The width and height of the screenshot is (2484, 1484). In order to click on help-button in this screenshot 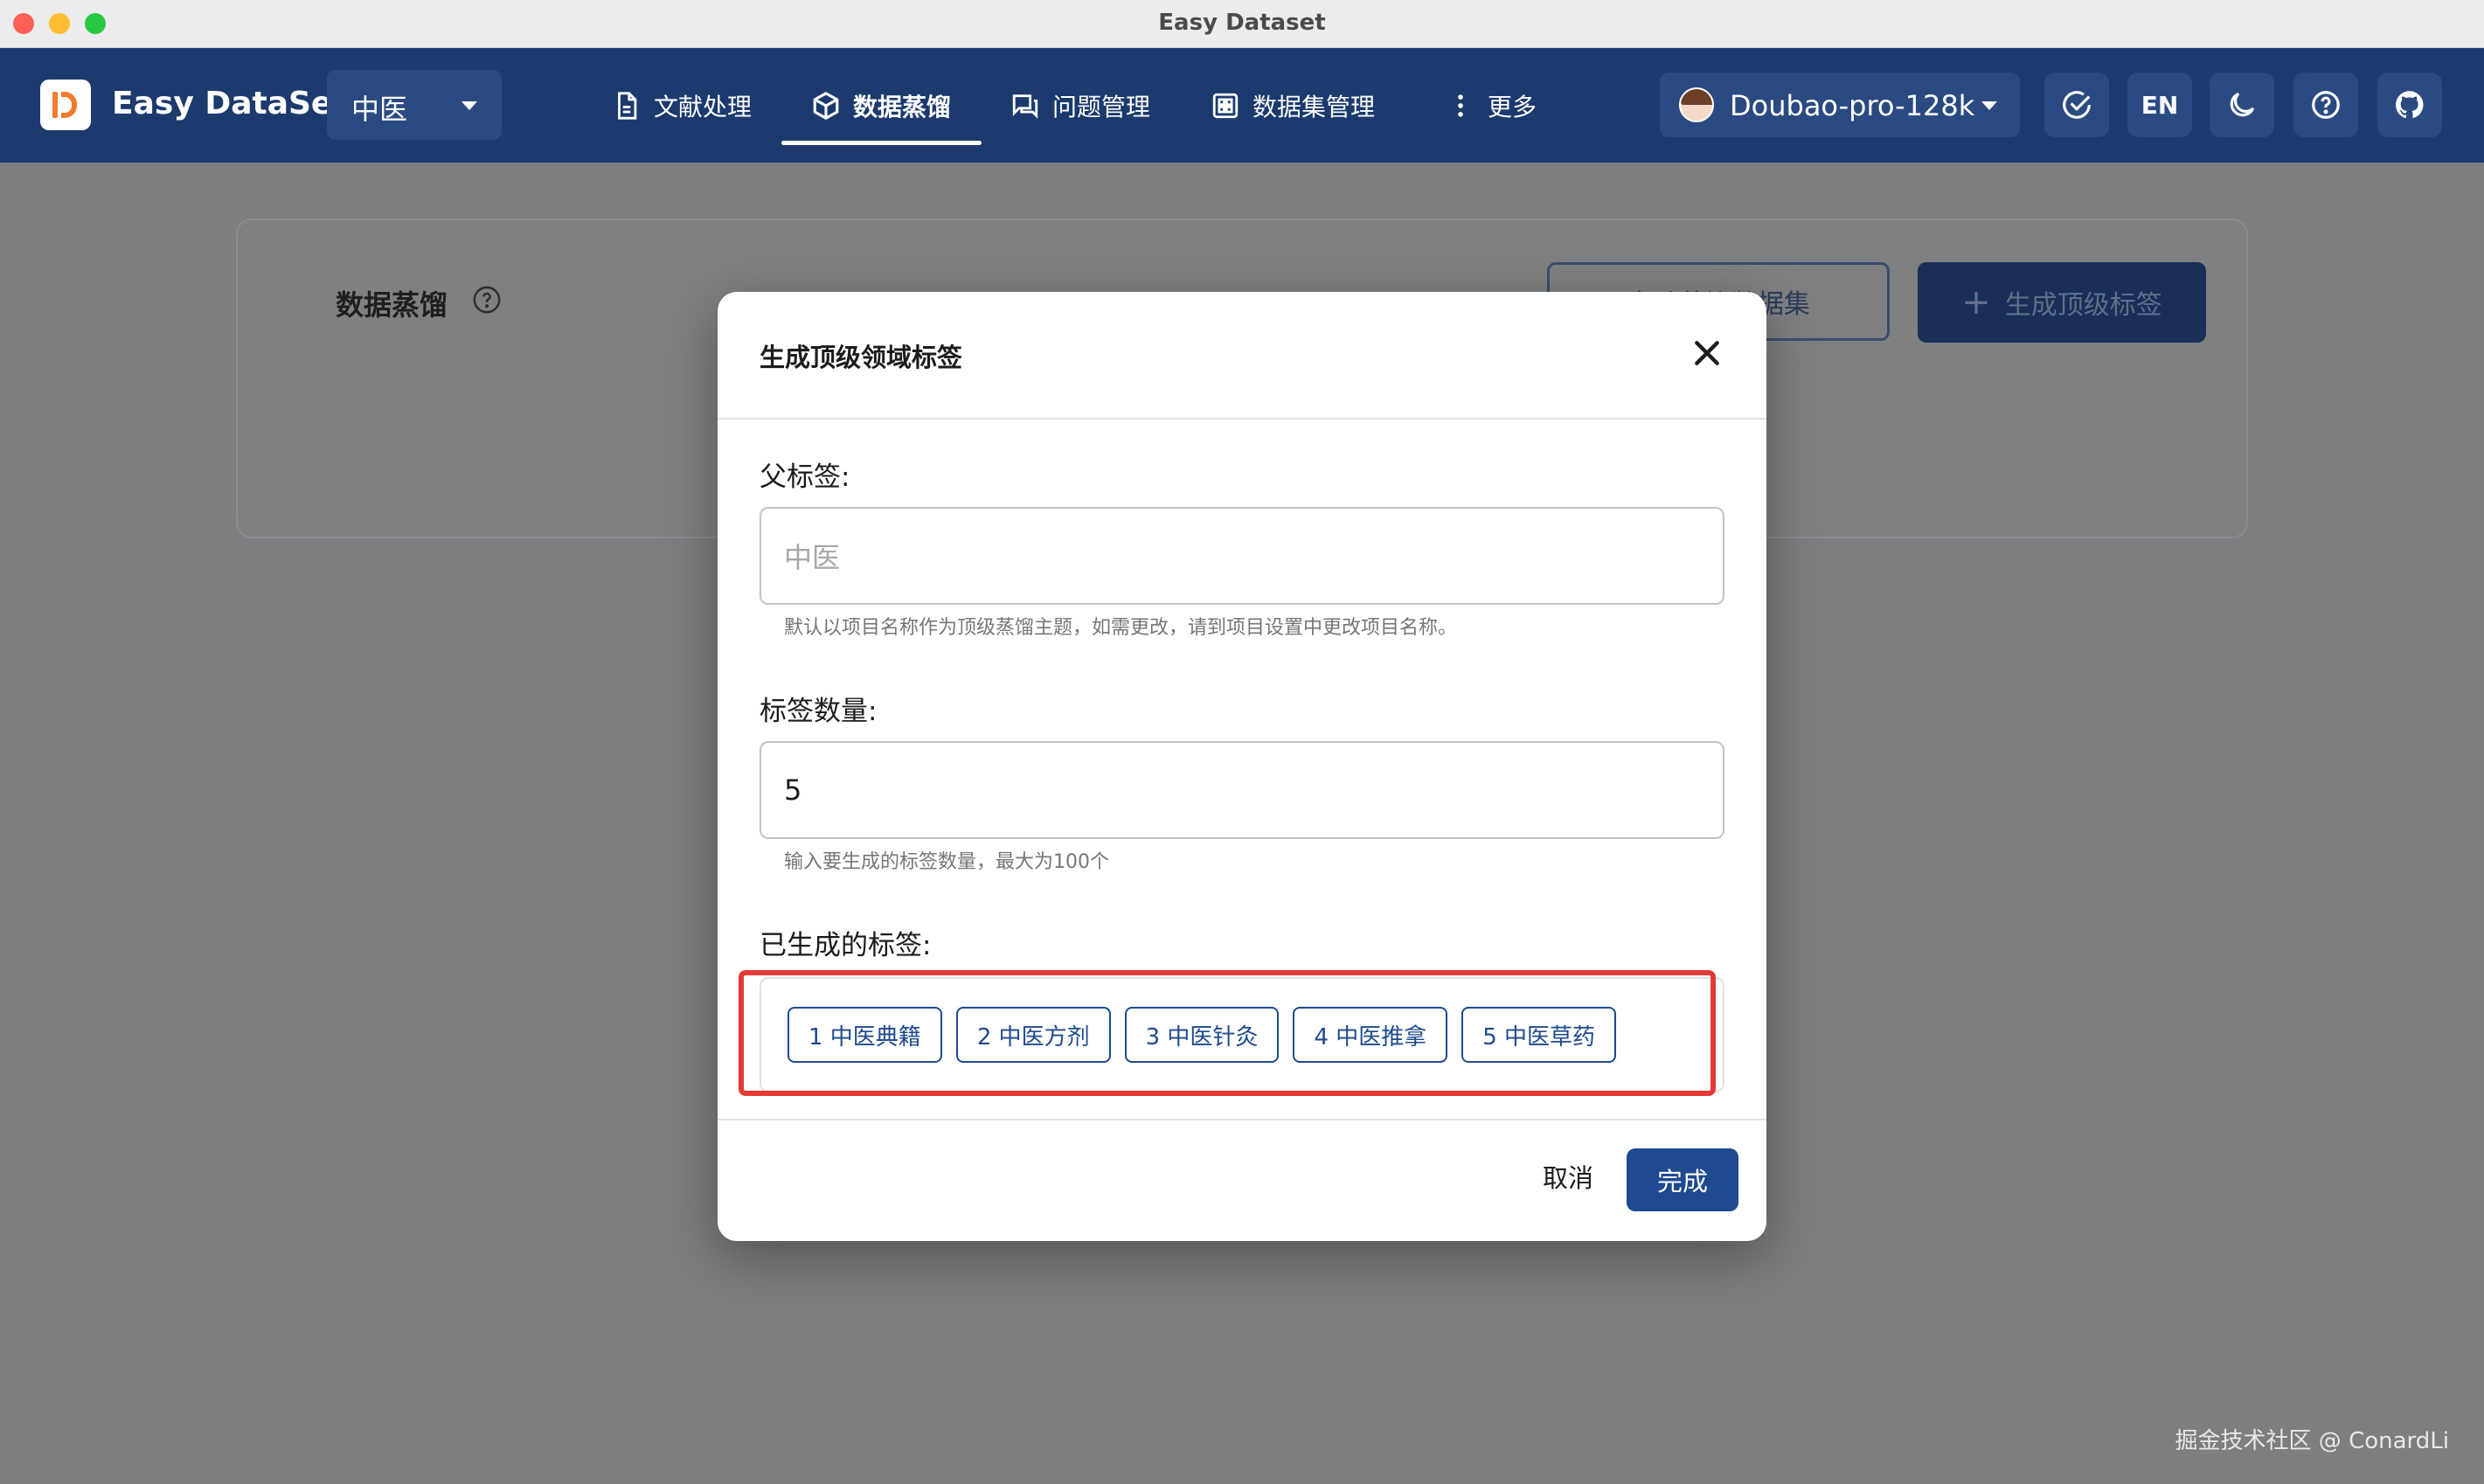, I will do `click(2325, 105)`.